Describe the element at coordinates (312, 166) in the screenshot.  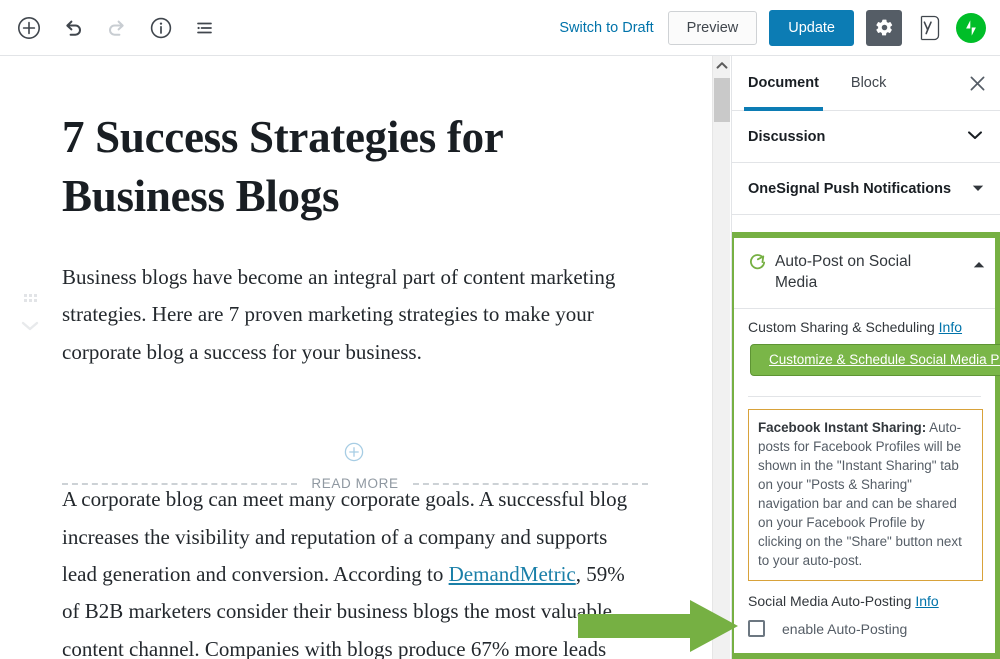
I see `page-title: 7 Success Strategies for Business Blogs` at that location.